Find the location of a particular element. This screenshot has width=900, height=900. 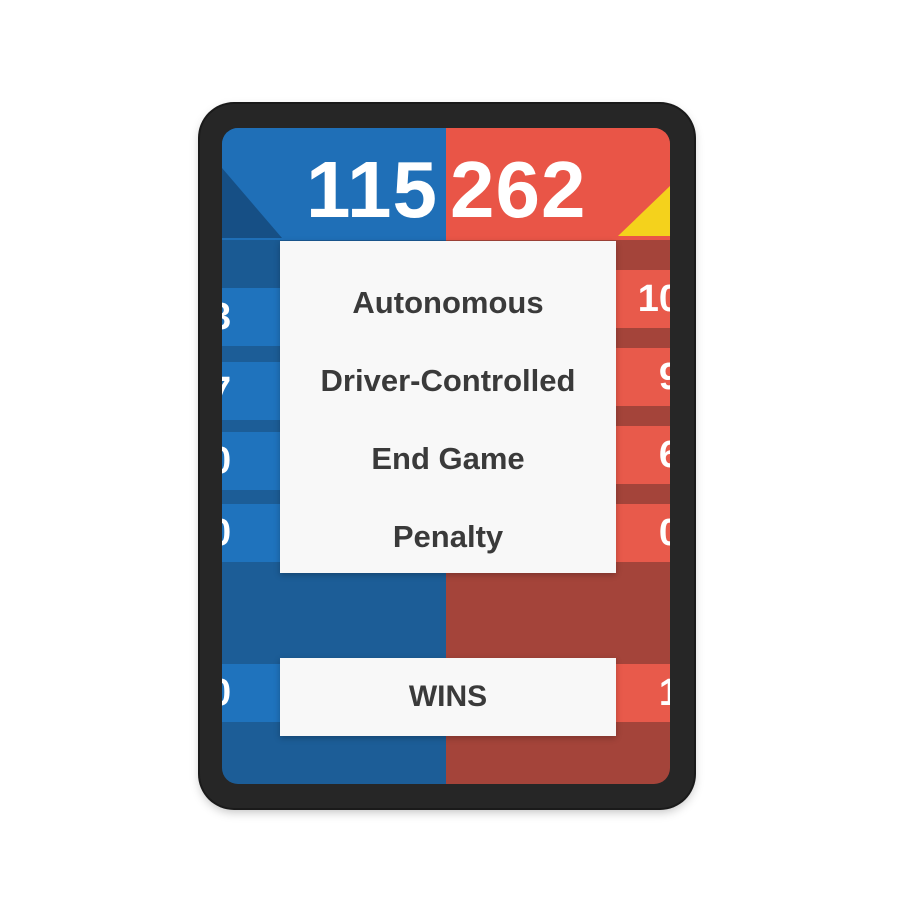

menu-item-autonomous: Autonomous is located at coordinates (448, 303).